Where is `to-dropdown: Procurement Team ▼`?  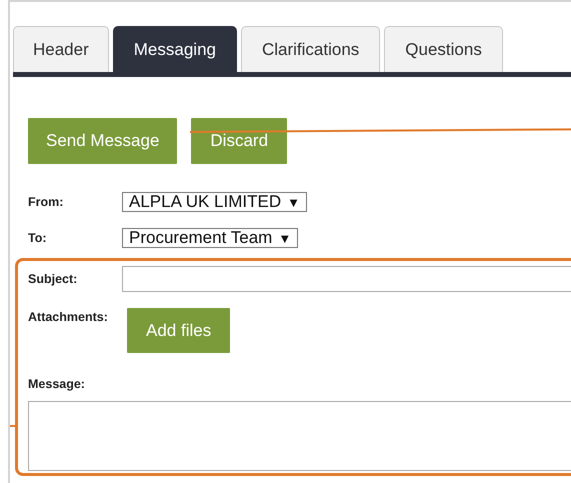
to-dropdown: Procurement Team ▼ is located at coordinates (210, 238).